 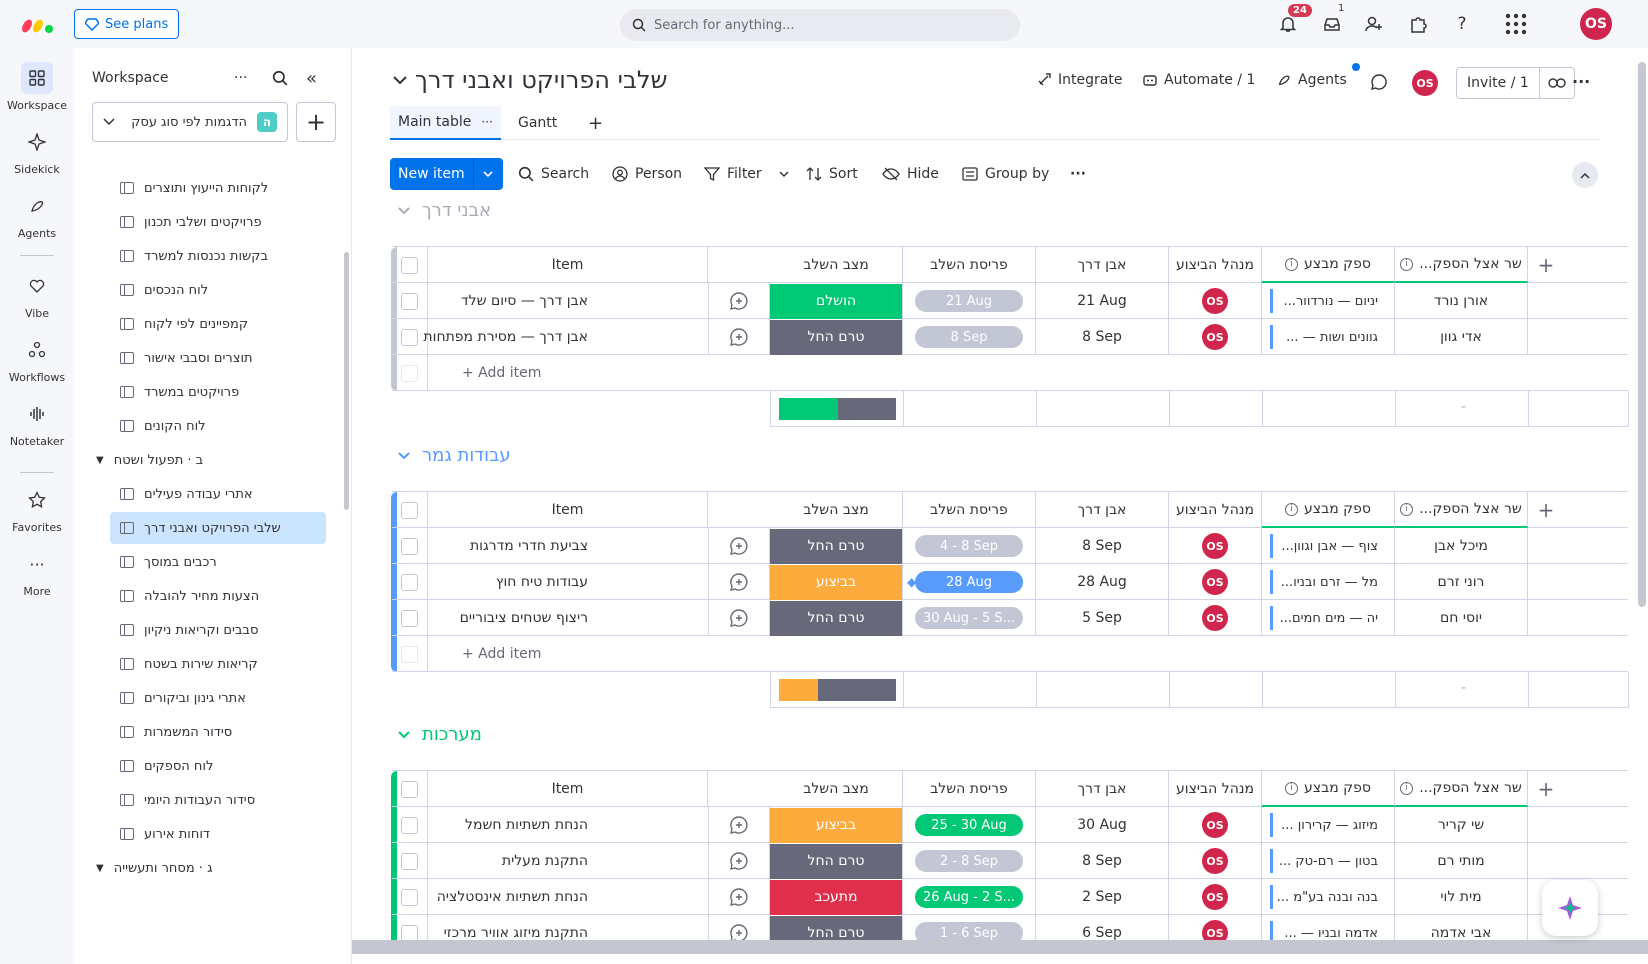 What do you see at coordinates (1330, 825) in the screenshot?
I see `supplier-link: ... מיזוג — קרירון` at bounding box center [1330, 825].